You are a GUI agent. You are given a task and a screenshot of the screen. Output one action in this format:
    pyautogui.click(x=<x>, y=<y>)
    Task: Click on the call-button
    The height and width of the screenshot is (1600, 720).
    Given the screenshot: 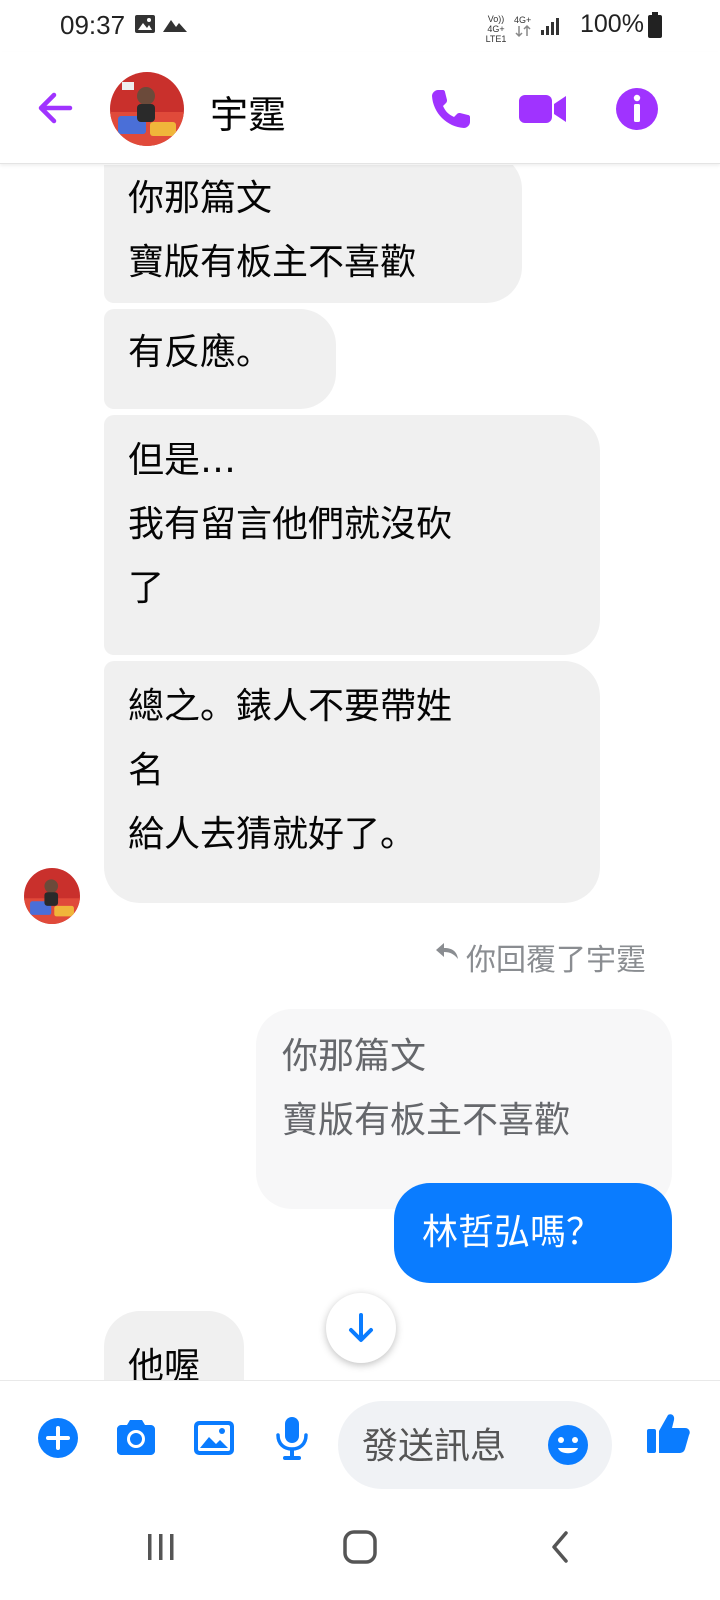 What is the action you would take?
    pyautogui.click(x=451, y=109)
    